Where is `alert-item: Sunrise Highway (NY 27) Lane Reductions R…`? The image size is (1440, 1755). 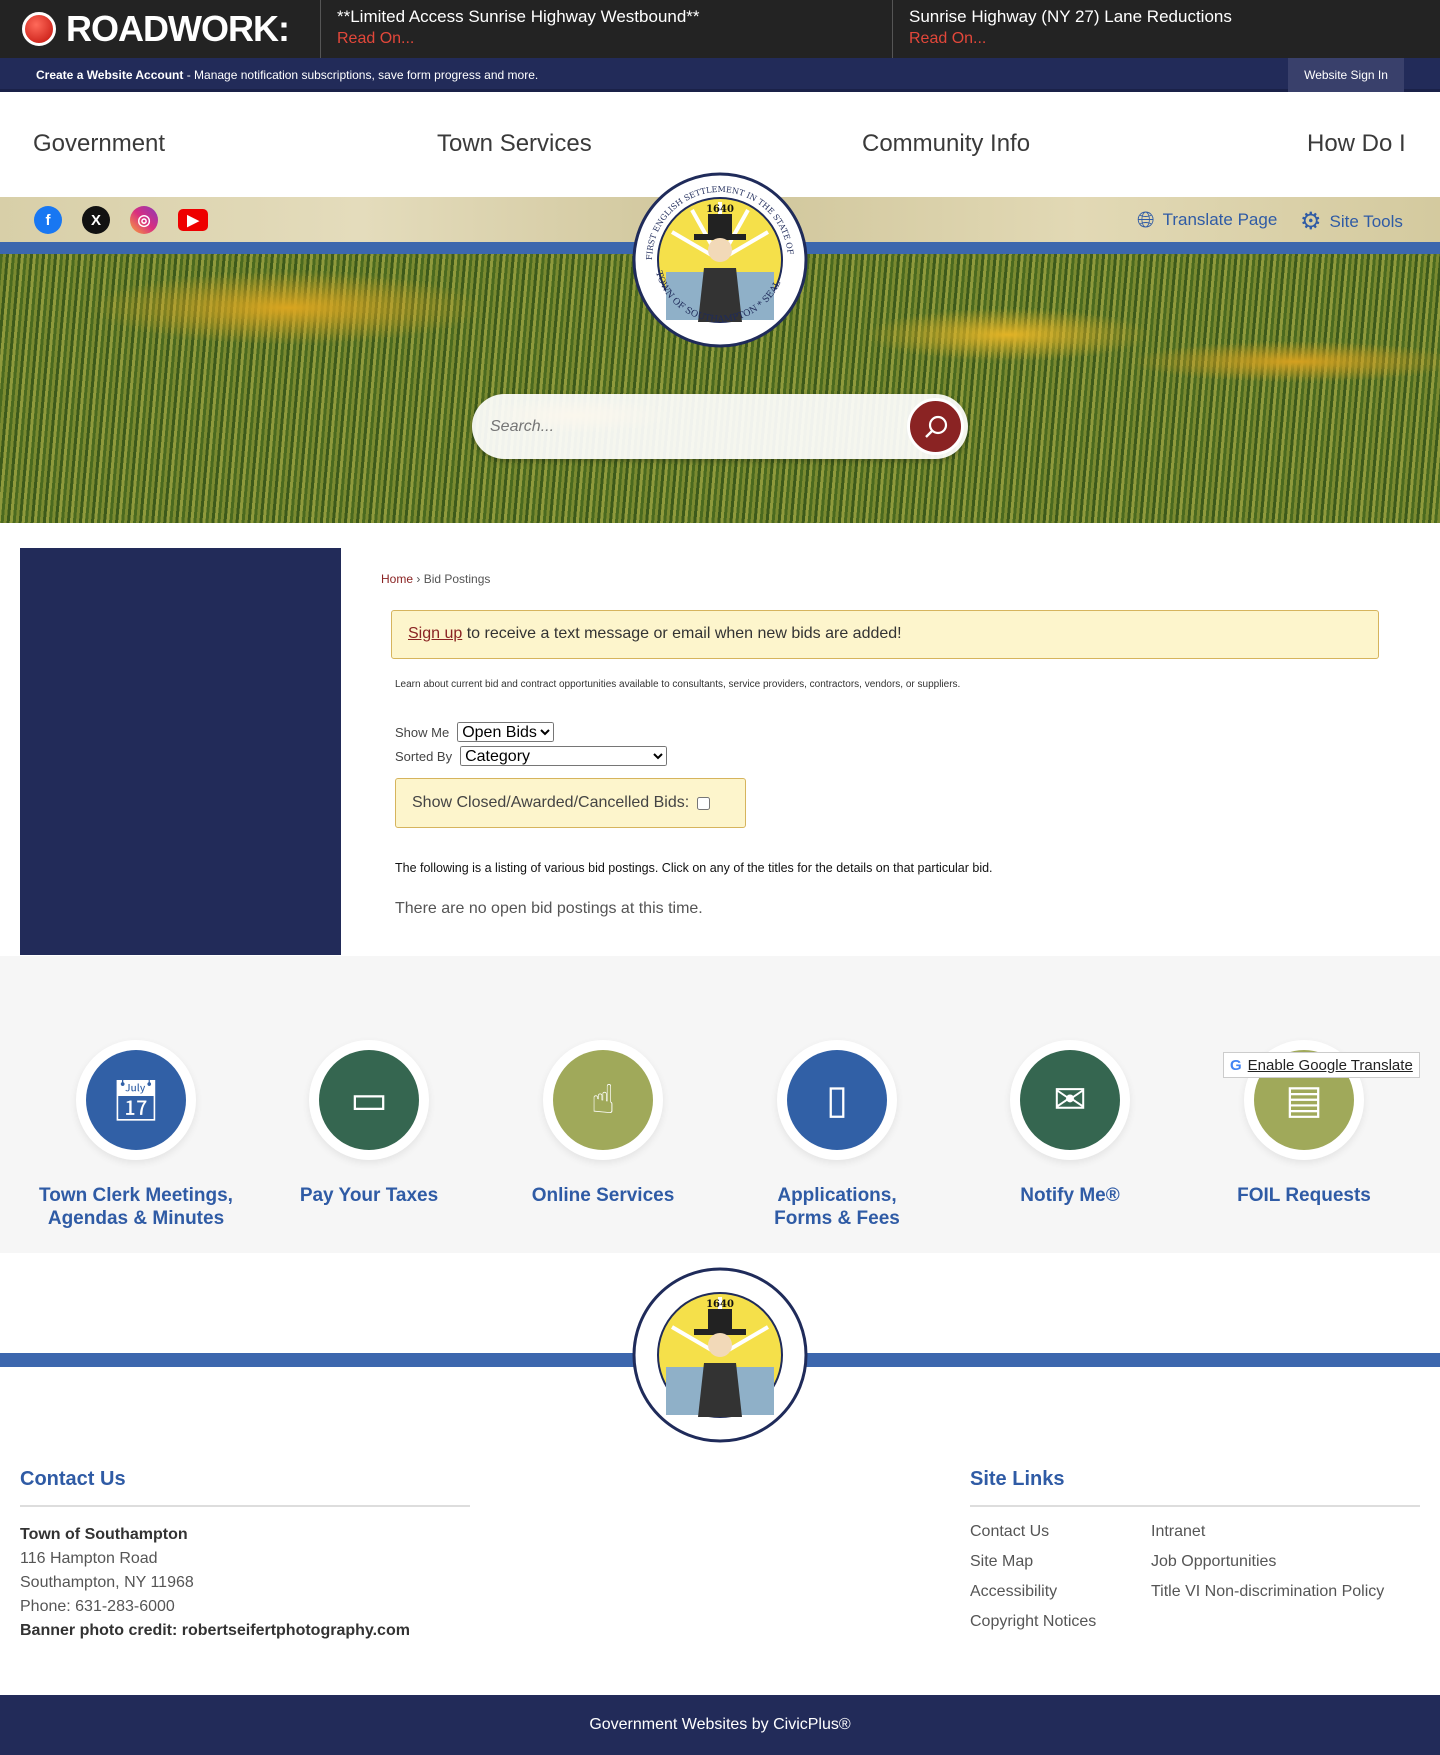 alert-item: Sunrise Highway (NY 27) Lane Reductions R… is located at coordinates (1166, 29).